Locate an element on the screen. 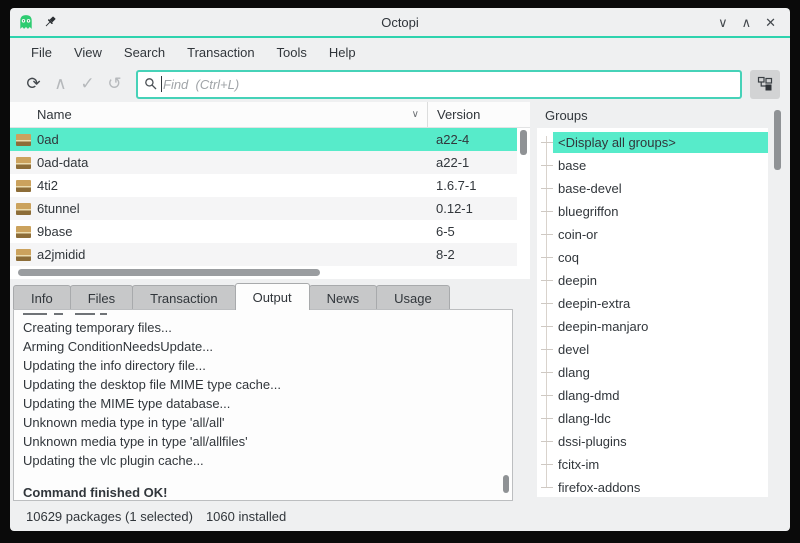 This screenshot has width=800, height=543. scrollbar-thumb is located at coordinates (169, 272).